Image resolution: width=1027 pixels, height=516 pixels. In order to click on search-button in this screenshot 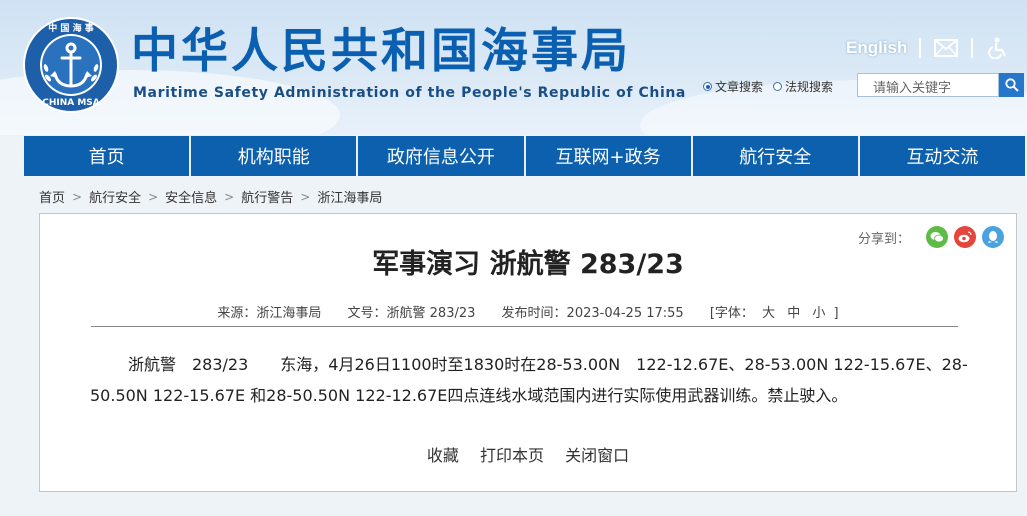, I will do `click(1011, 85)`.